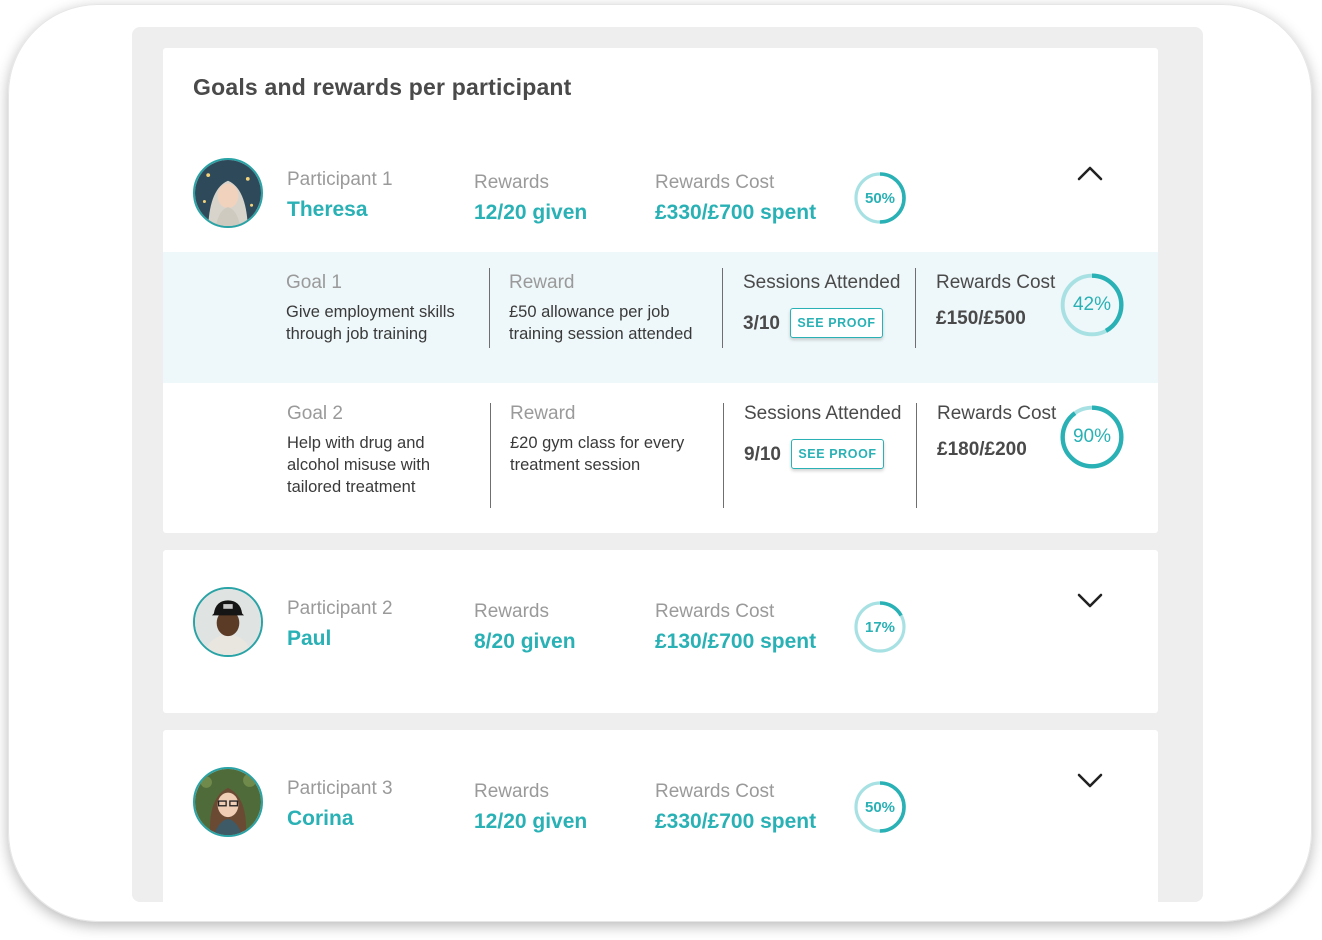 The width and height of the screenshot is (1322, 940). What do you see at coordinates (340, 788) in the screenshot?
I see `participant-label: Participant 3` at bounding box center [340, 788].